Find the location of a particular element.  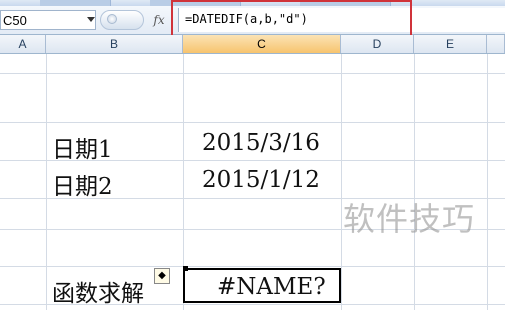

cell-b-date1-label: 日期1 is located at coordinates (82, 147).